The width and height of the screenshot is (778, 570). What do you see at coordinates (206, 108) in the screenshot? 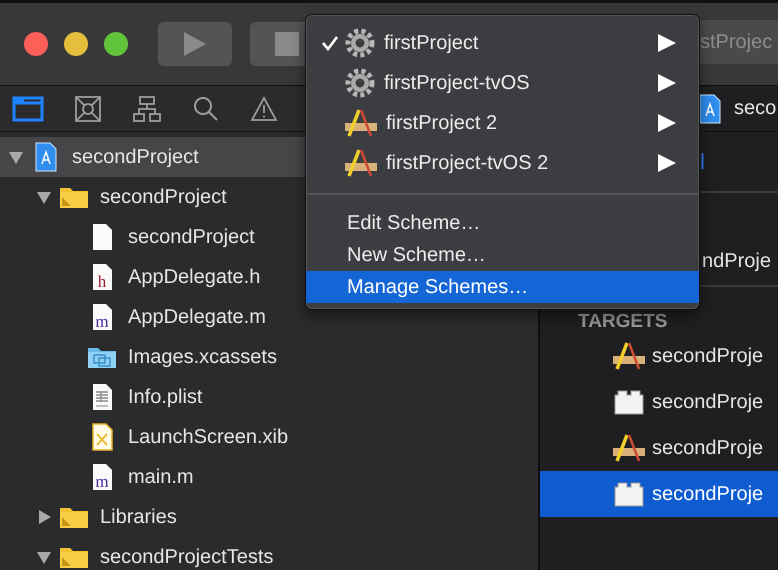
I see `search-icon` at bounding box center [206, 108].